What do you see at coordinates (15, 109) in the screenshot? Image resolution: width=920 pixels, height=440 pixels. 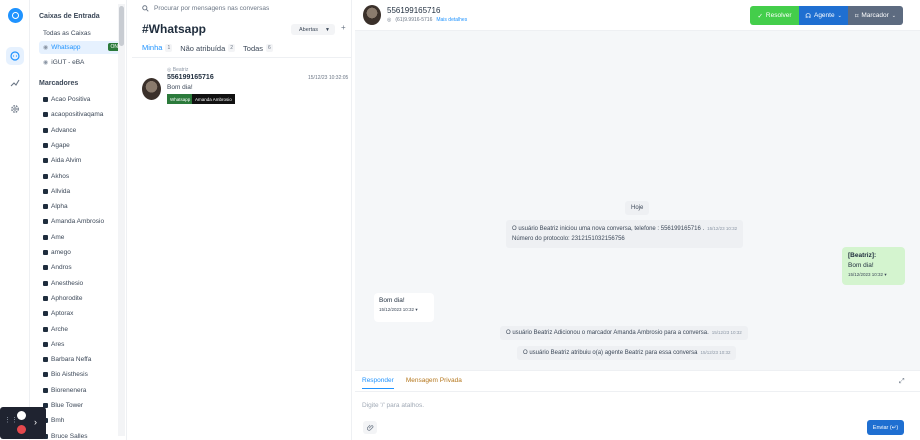 I see `settings-gear-icon` at bounding box center [15, 109].